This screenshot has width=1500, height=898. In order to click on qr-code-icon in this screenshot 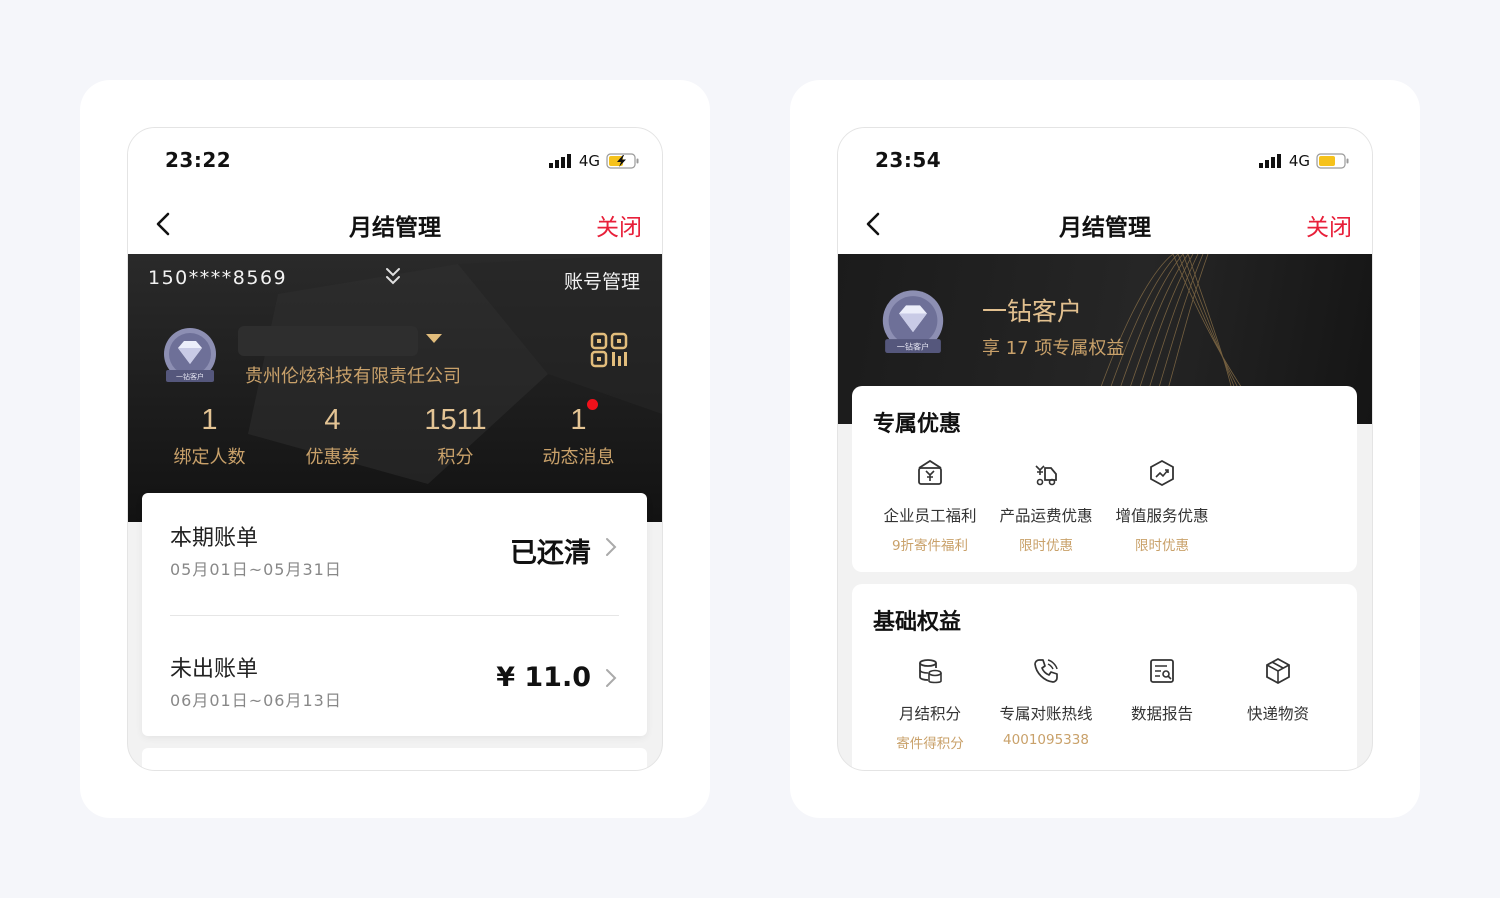, I will do `click(610, 350)`.